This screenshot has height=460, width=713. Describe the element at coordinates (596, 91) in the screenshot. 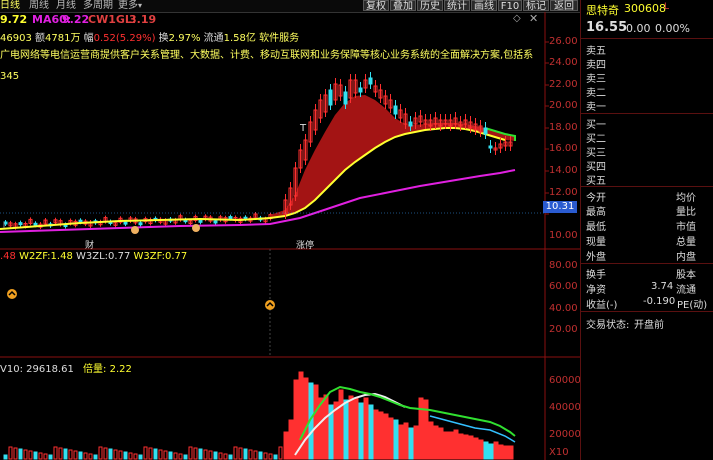

I see `ask-2: 卖二` at that location.